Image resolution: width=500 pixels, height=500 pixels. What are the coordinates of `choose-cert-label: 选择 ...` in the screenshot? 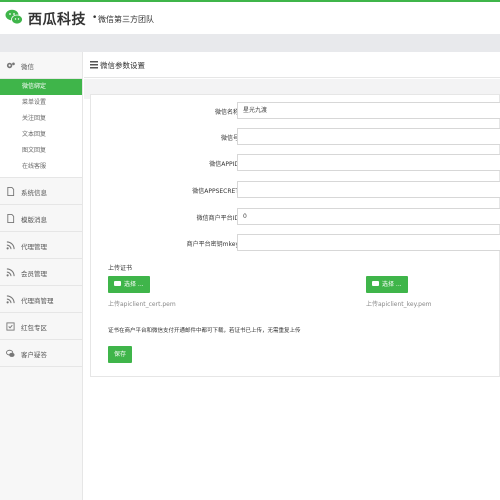 It's located at (134, 284).